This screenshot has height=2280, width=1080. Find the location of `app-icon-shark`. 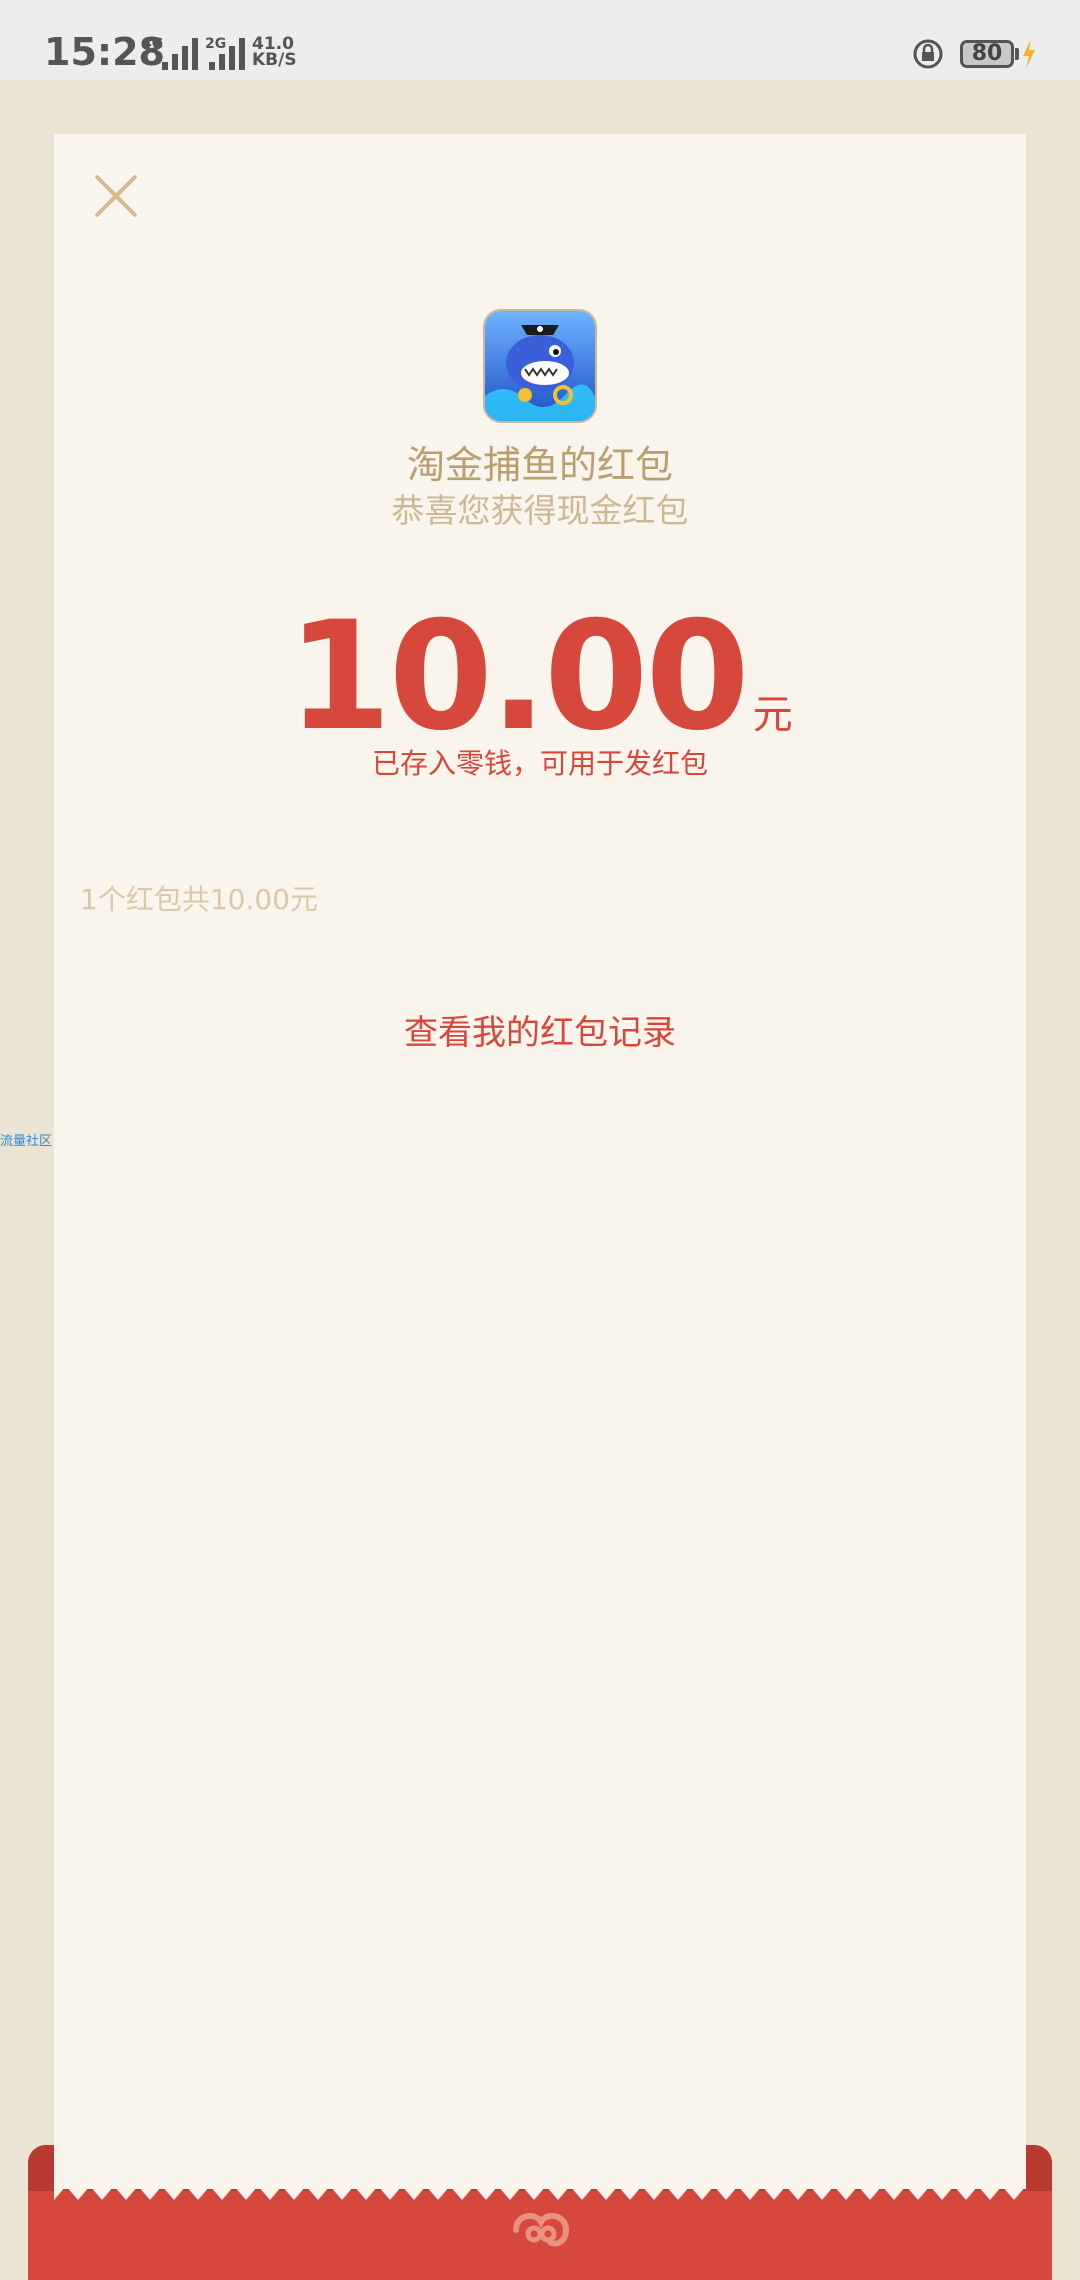

app-icon-shark is located at coordinates (540, 366).